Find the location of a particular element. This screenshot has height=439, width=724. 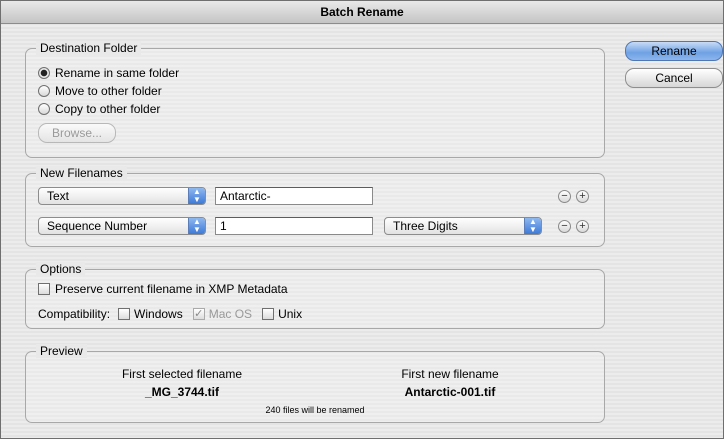

radio-button-selected is located at coordinates (44, 73).